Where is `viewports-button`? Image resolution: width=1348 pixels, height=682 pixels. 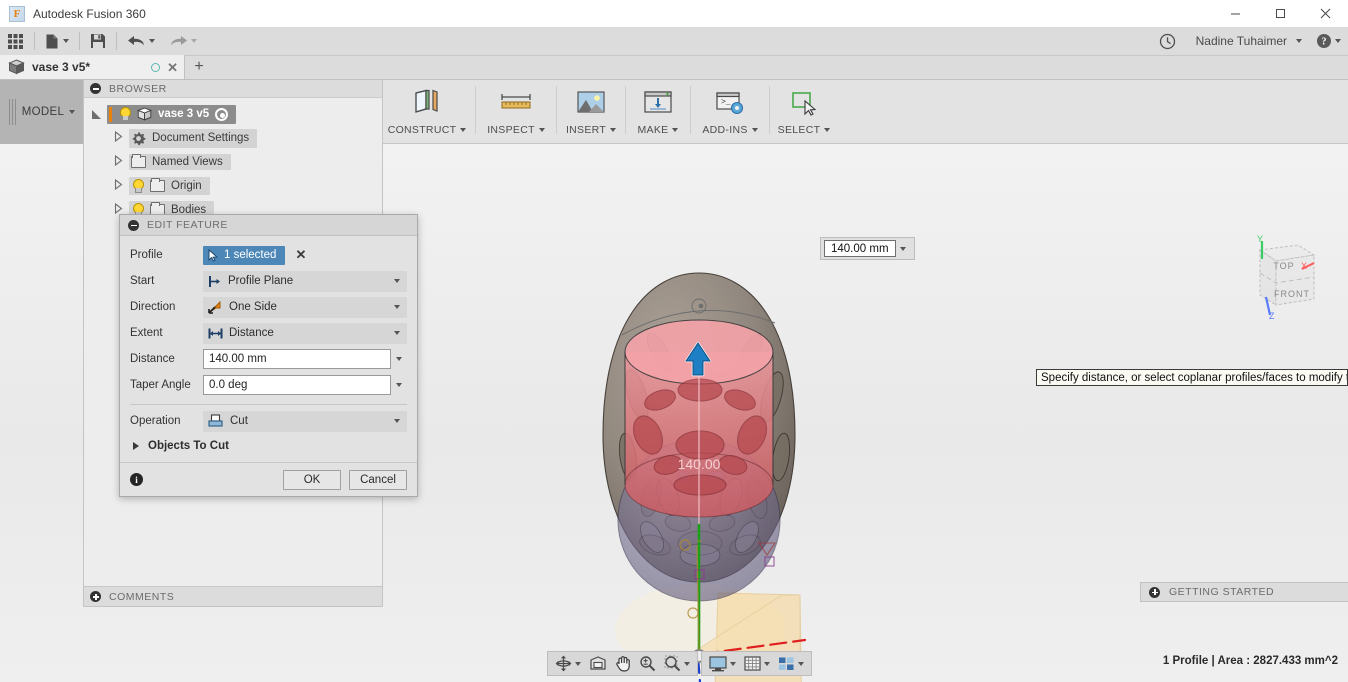 viewports-button is located at coordinates (791, 663).